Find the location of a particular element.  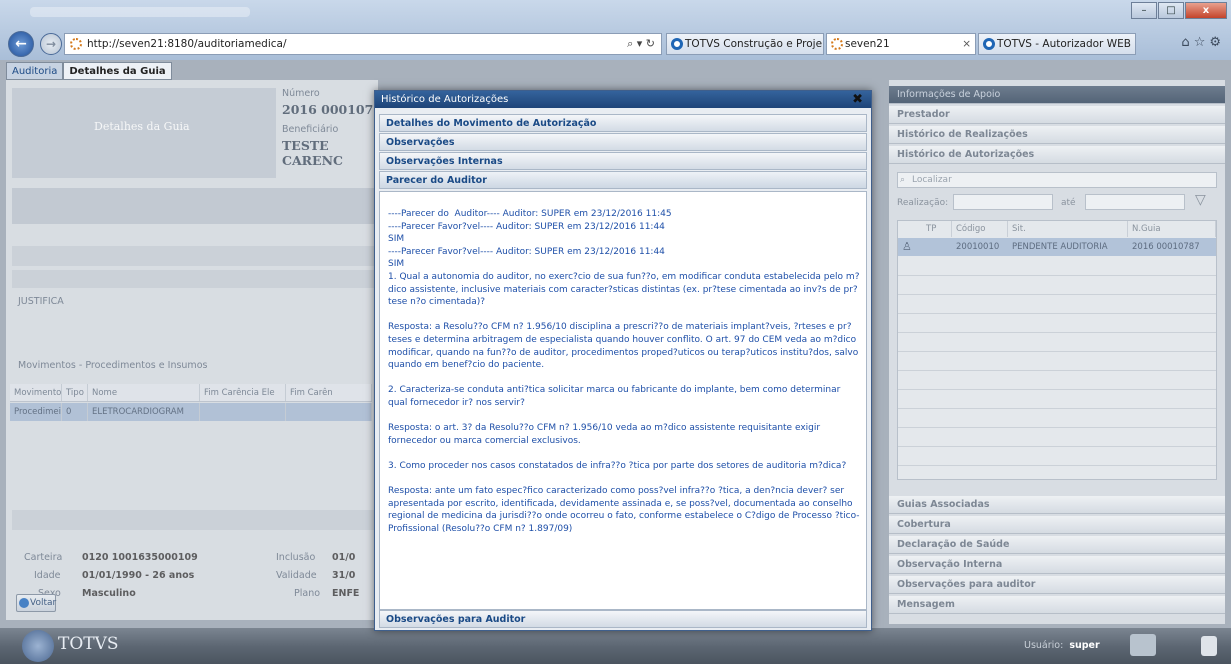

browser-tab-autorizador: TOTVS - Autorizador WEB is located at coordinates (1057, 44).